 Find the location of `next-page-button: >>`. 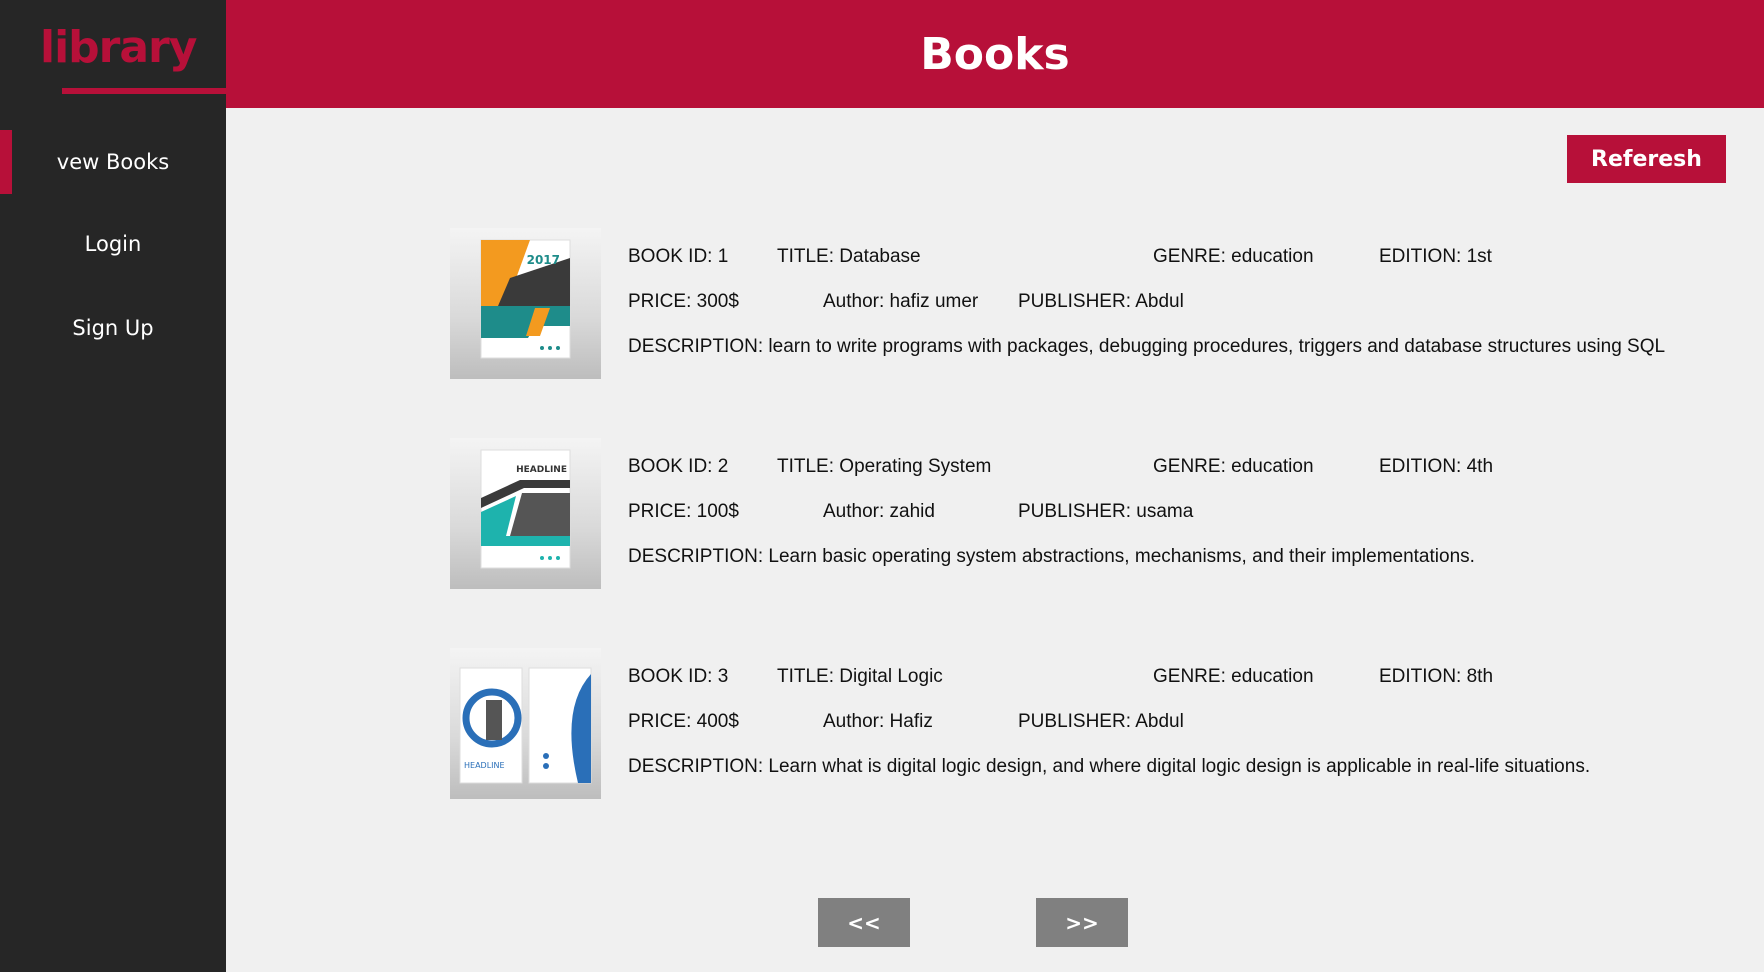

next-page-button: >> is located at coordinates (1082, 922).